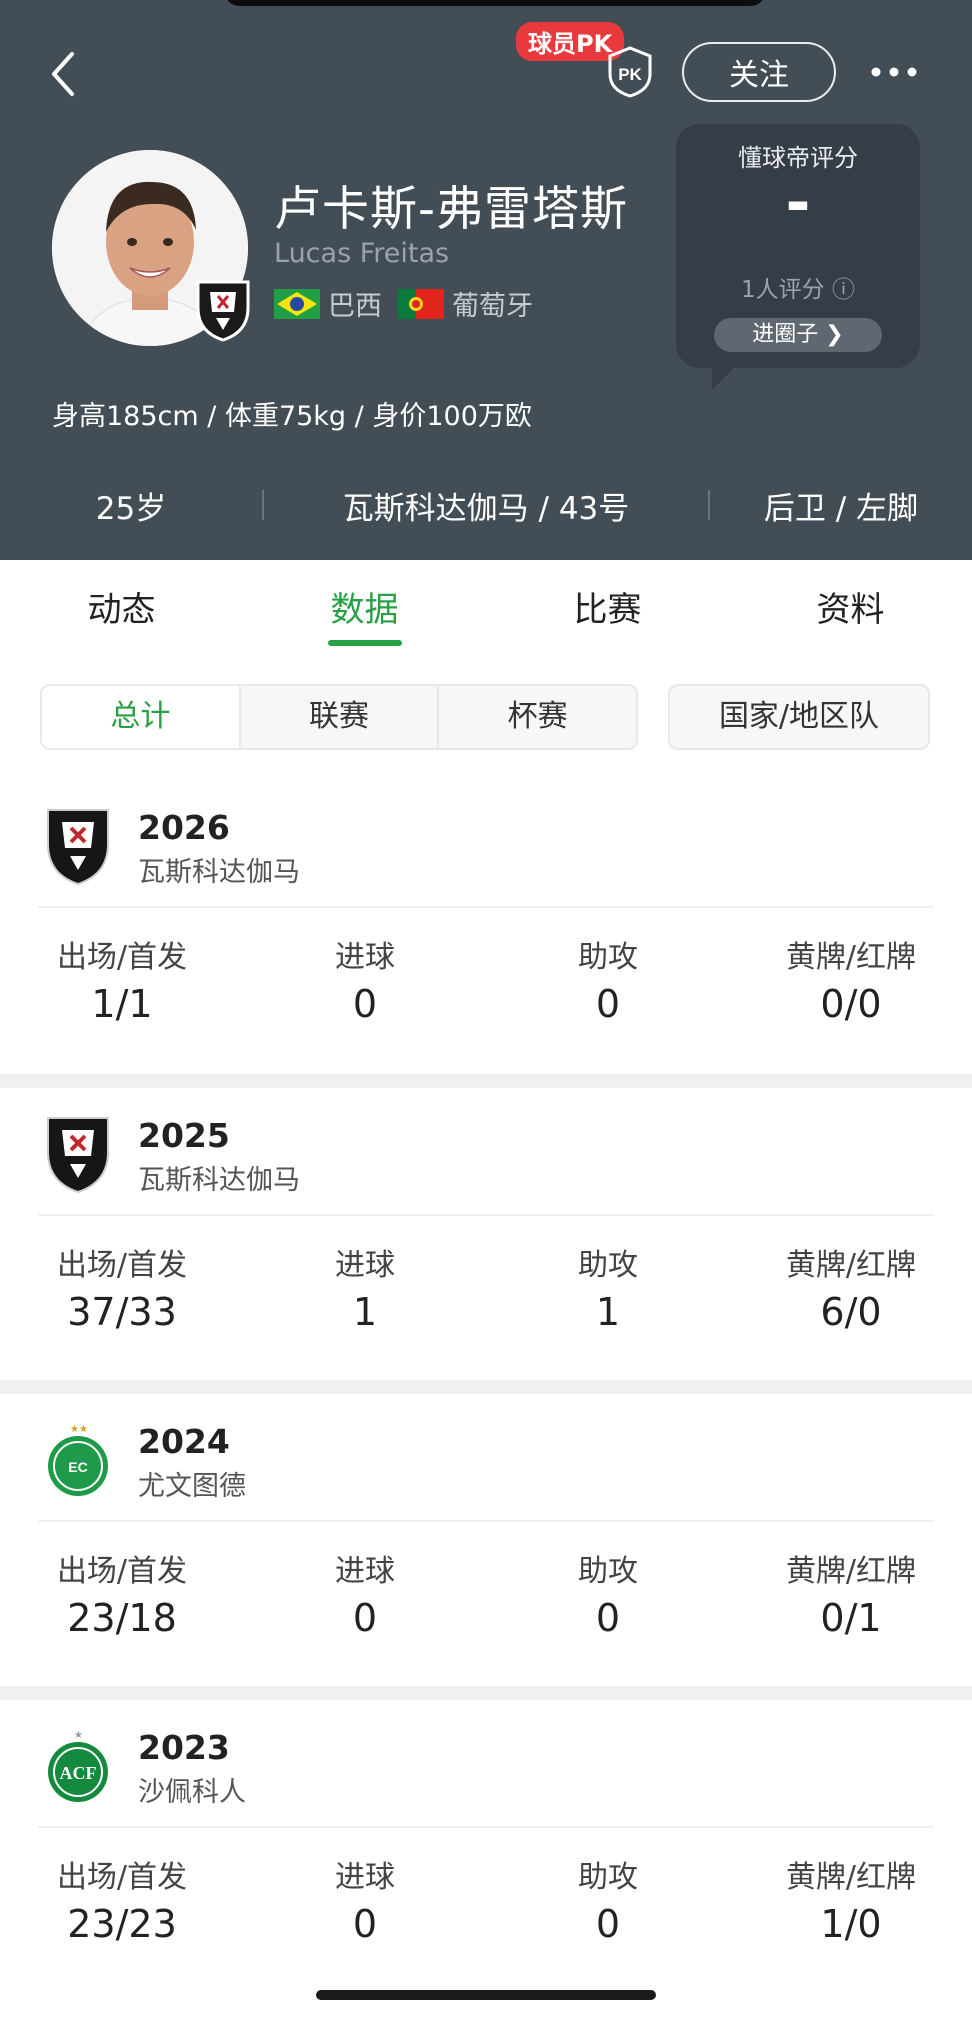  Describe the element at coordinates (851, 979) in the screenshot. I see `stat-cards: 黄牌/红牌 0/0` at that location.